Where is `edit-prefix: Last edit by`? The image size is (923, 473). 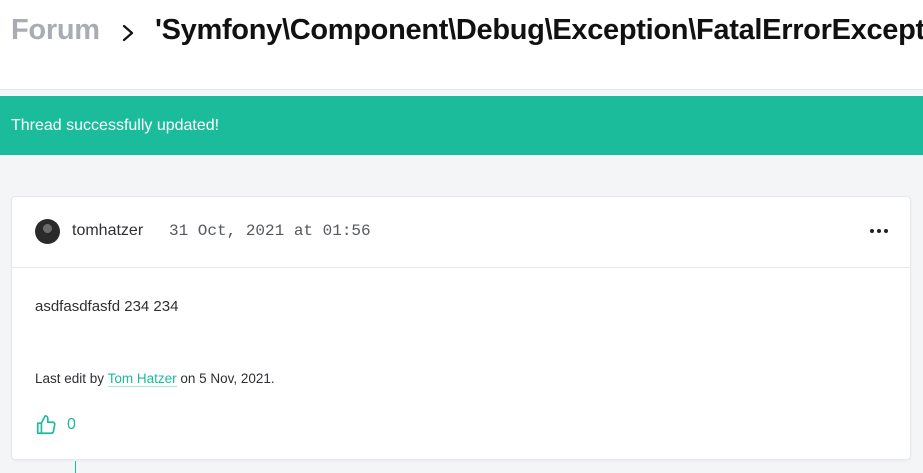
edit-prefix: Last edit by is located at coordinates (70, 378).